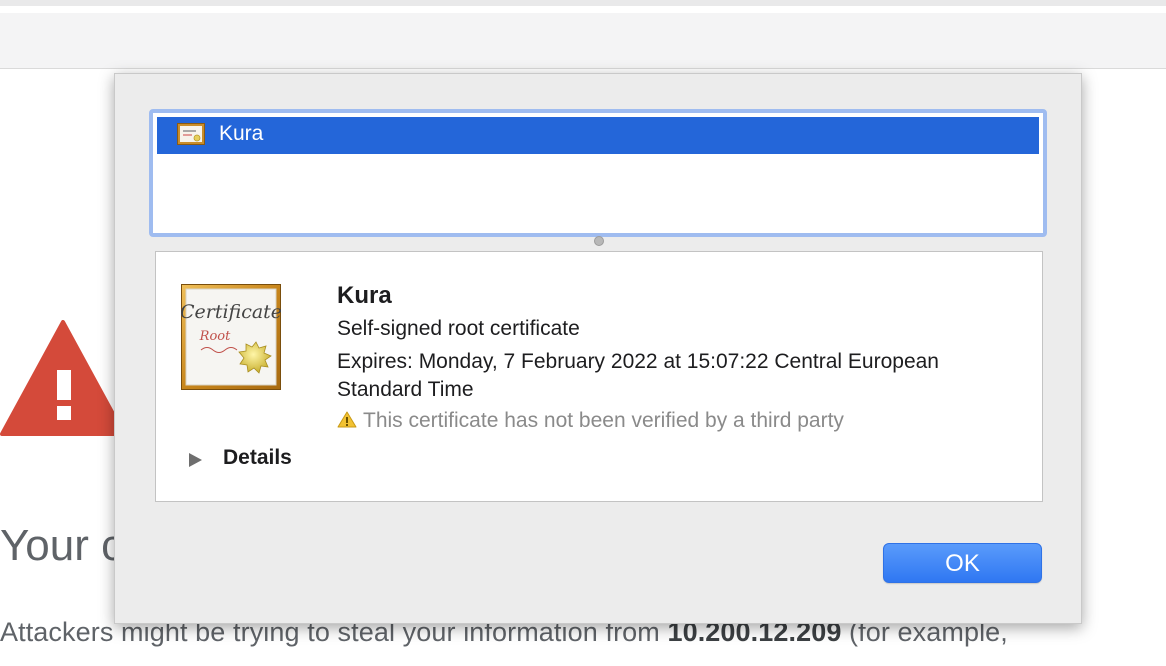 The width and height of the screenshot is (1166, 666). What do you see at coordinates (257, 457) in the screenshot?
I see `details-label: Details` at bounding box center [257, 457].